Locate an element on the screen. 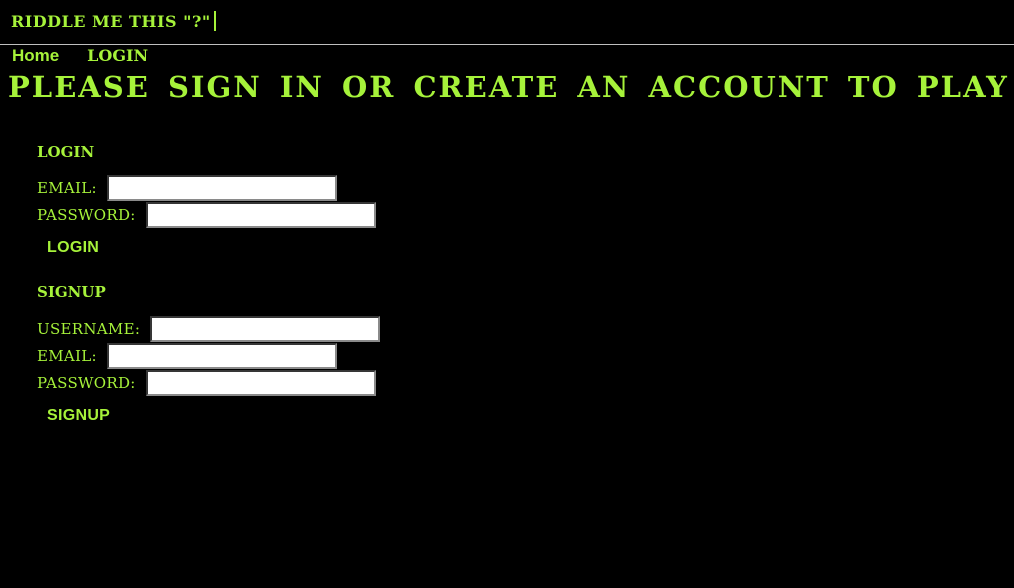 This screenshot has height=588, width=1014. login-password-row: PASSWORD: is located at coordinates (206, 215).